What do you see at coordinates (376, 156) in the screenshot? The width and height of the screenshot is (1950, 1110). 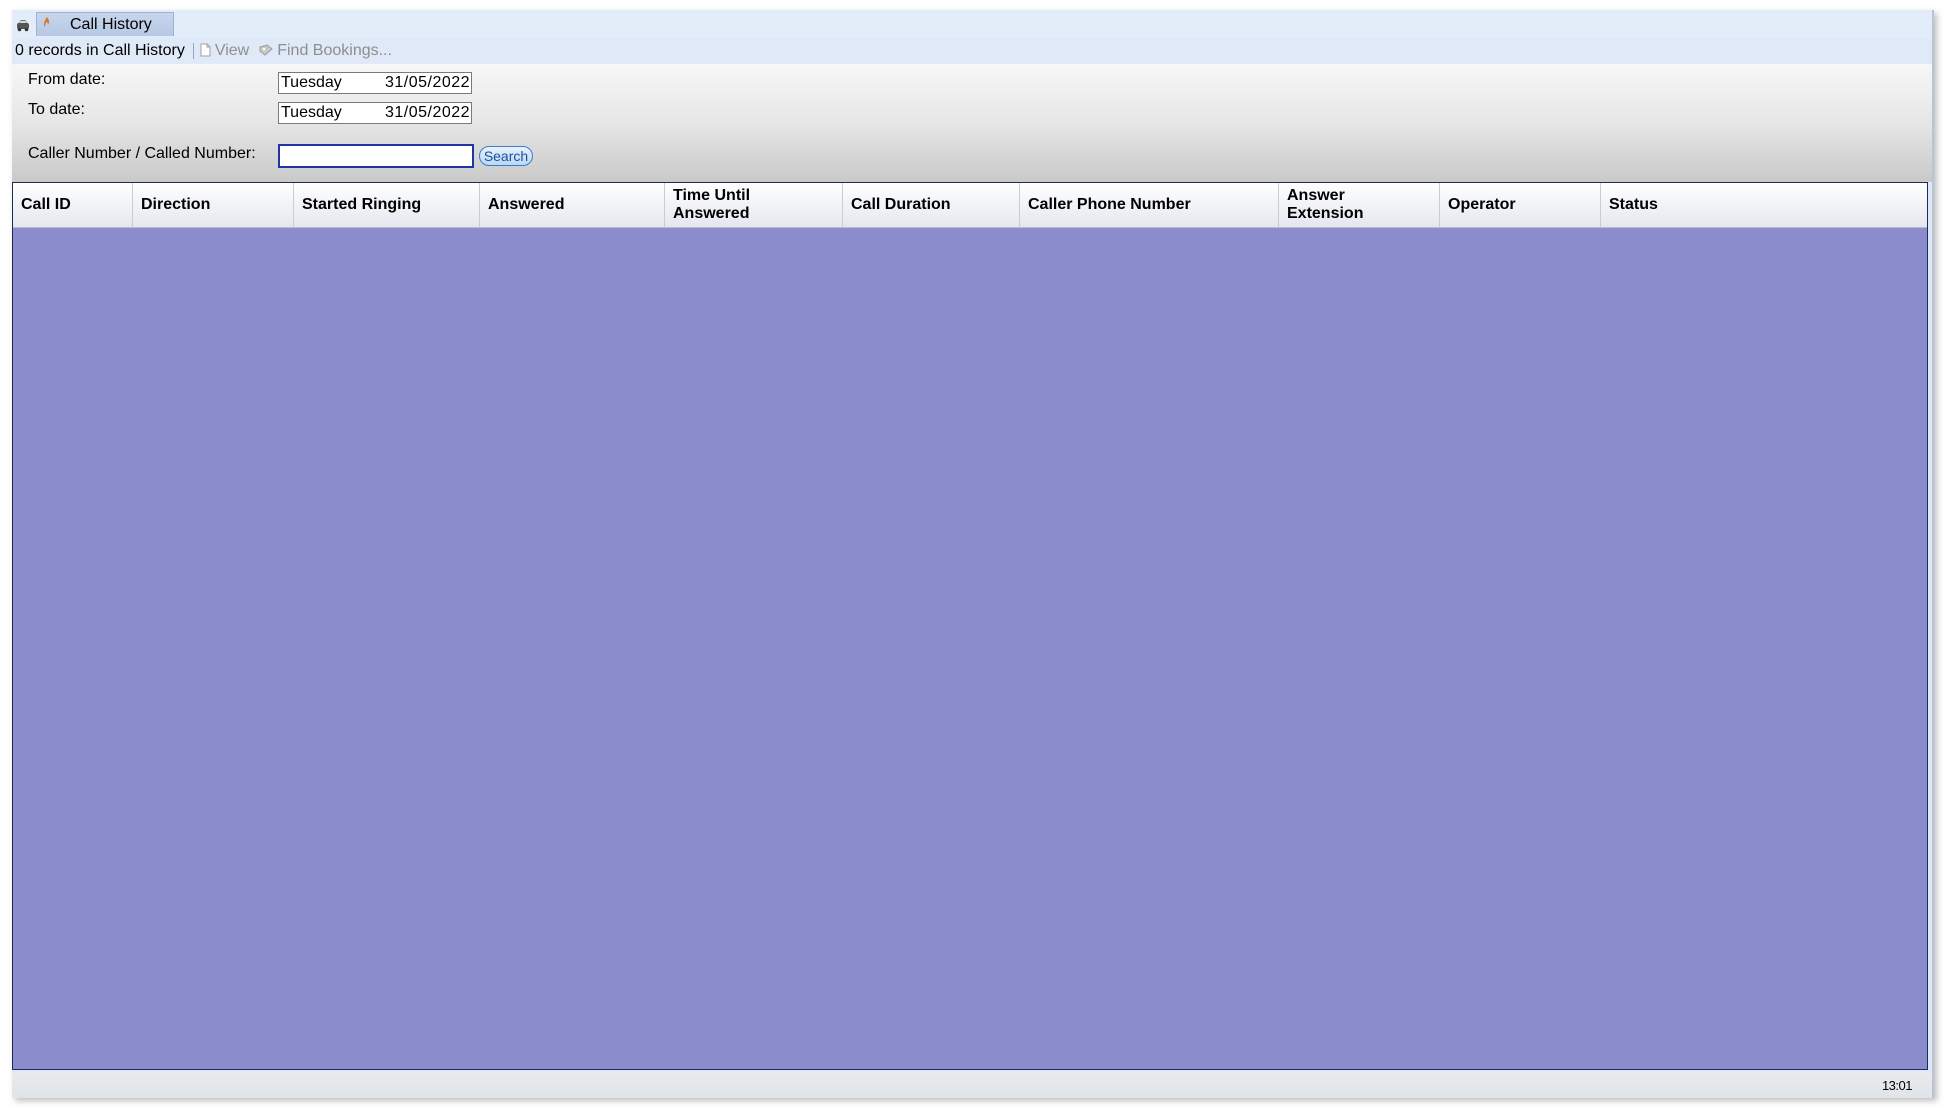 I see `caller-number-input` at bounding box center [376, 156].